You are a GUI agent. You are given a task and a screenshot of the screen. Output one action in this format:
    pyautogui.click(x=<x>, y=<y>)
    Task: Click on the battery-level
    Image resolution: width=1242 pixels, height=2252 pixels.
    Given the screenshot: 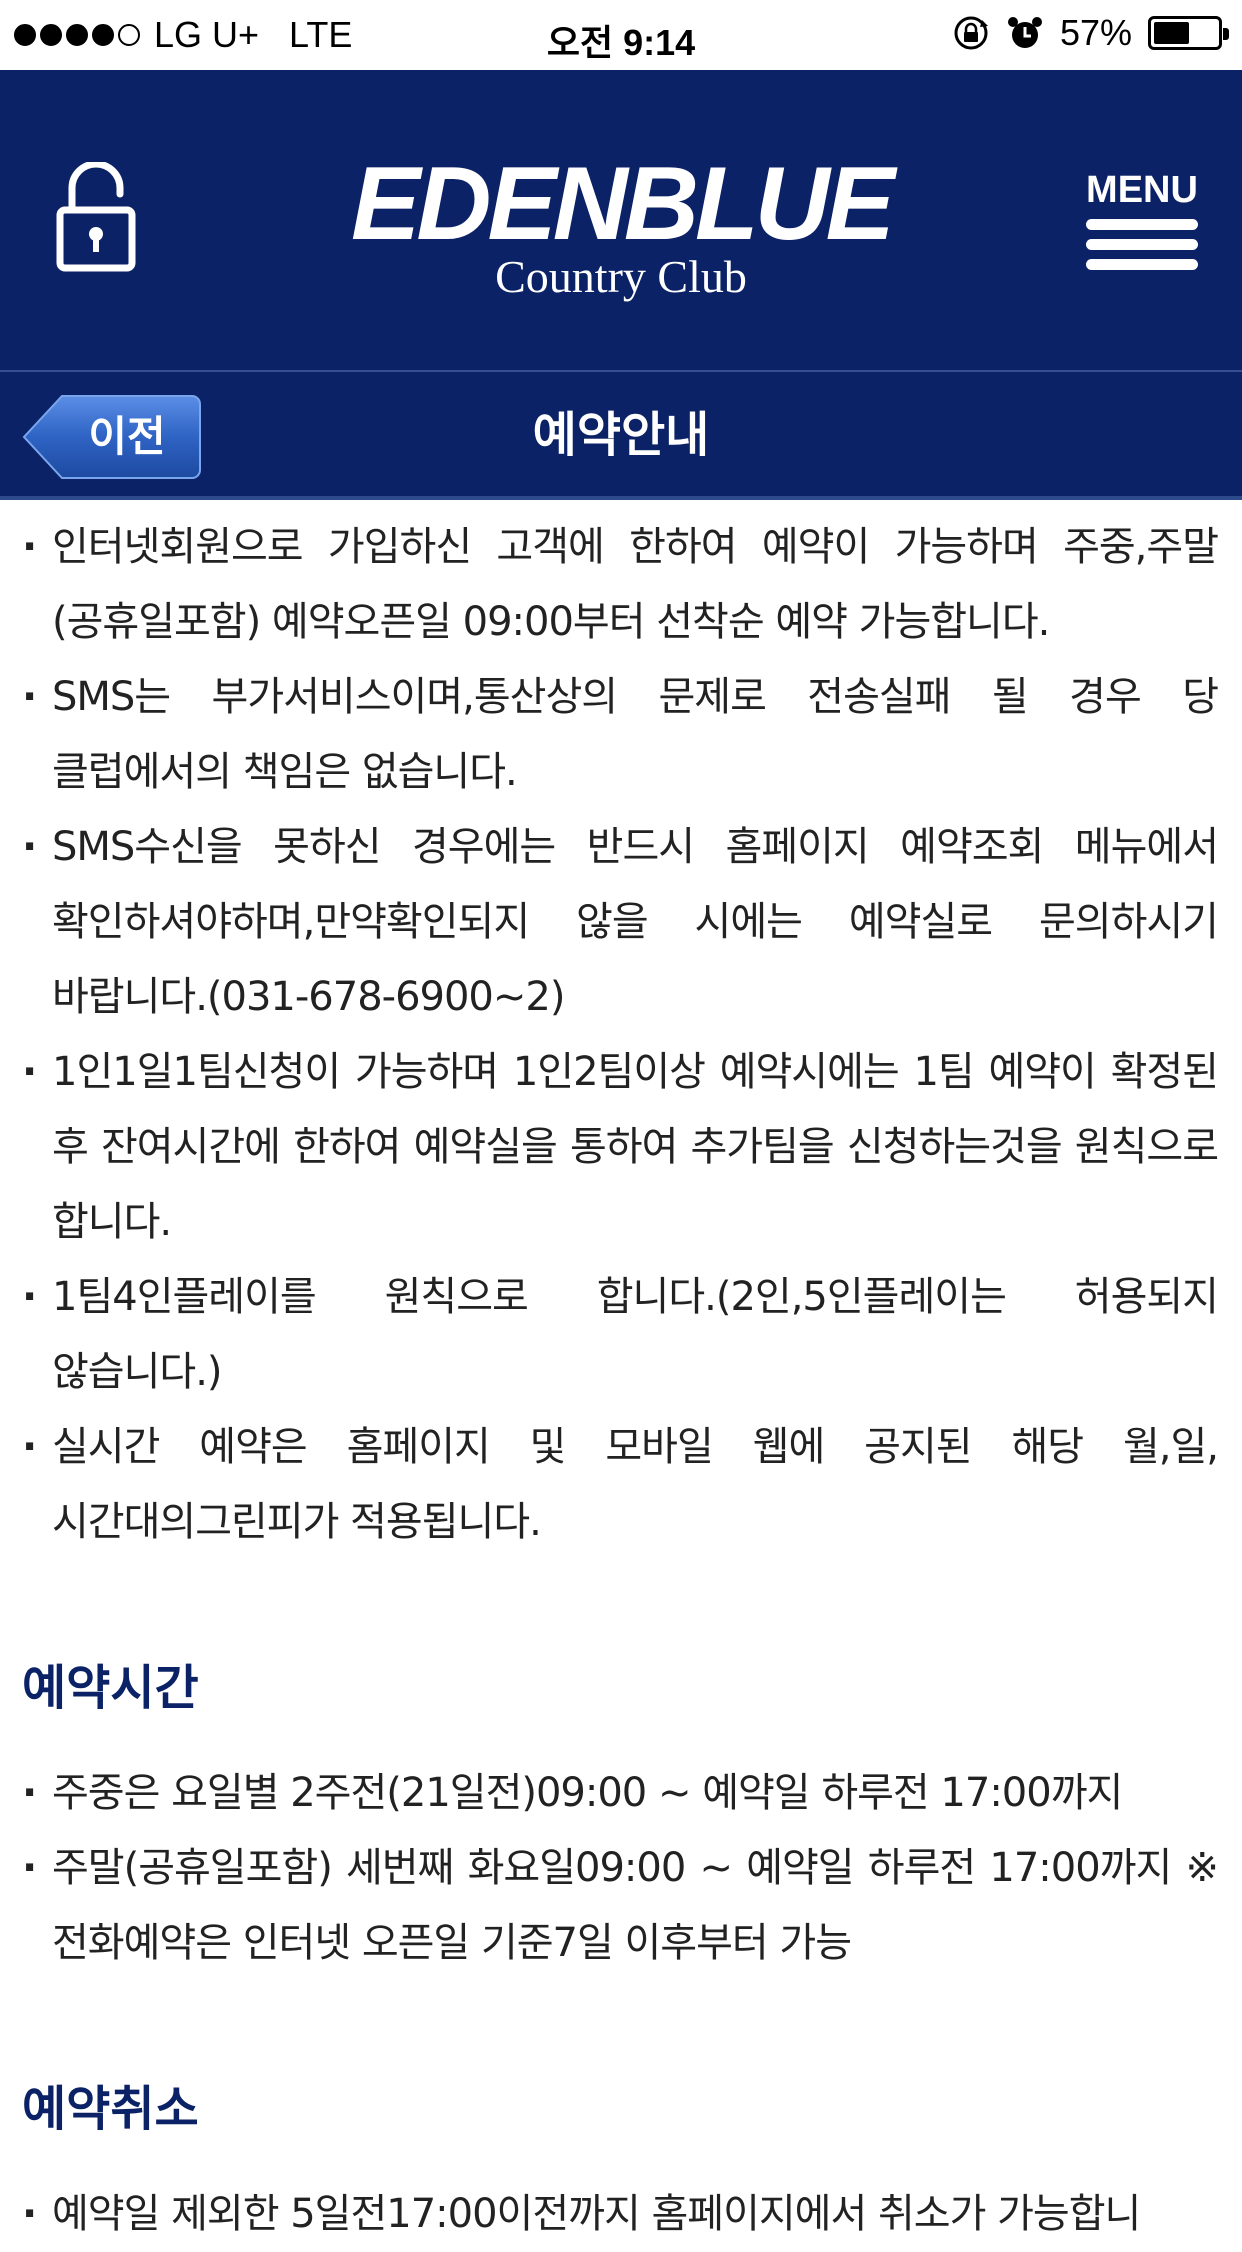 What is the action you would take?
    pyautogui.click(x=1172, y=33)
    